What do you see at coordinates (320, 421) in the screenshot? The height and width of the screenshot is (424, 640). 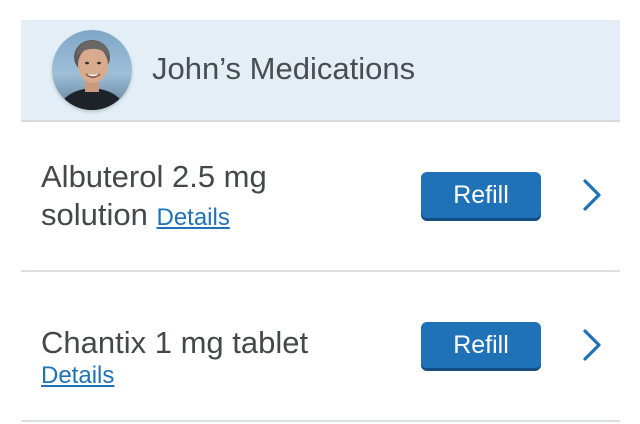 I see `row-divider` at bounding box center [320, 421].